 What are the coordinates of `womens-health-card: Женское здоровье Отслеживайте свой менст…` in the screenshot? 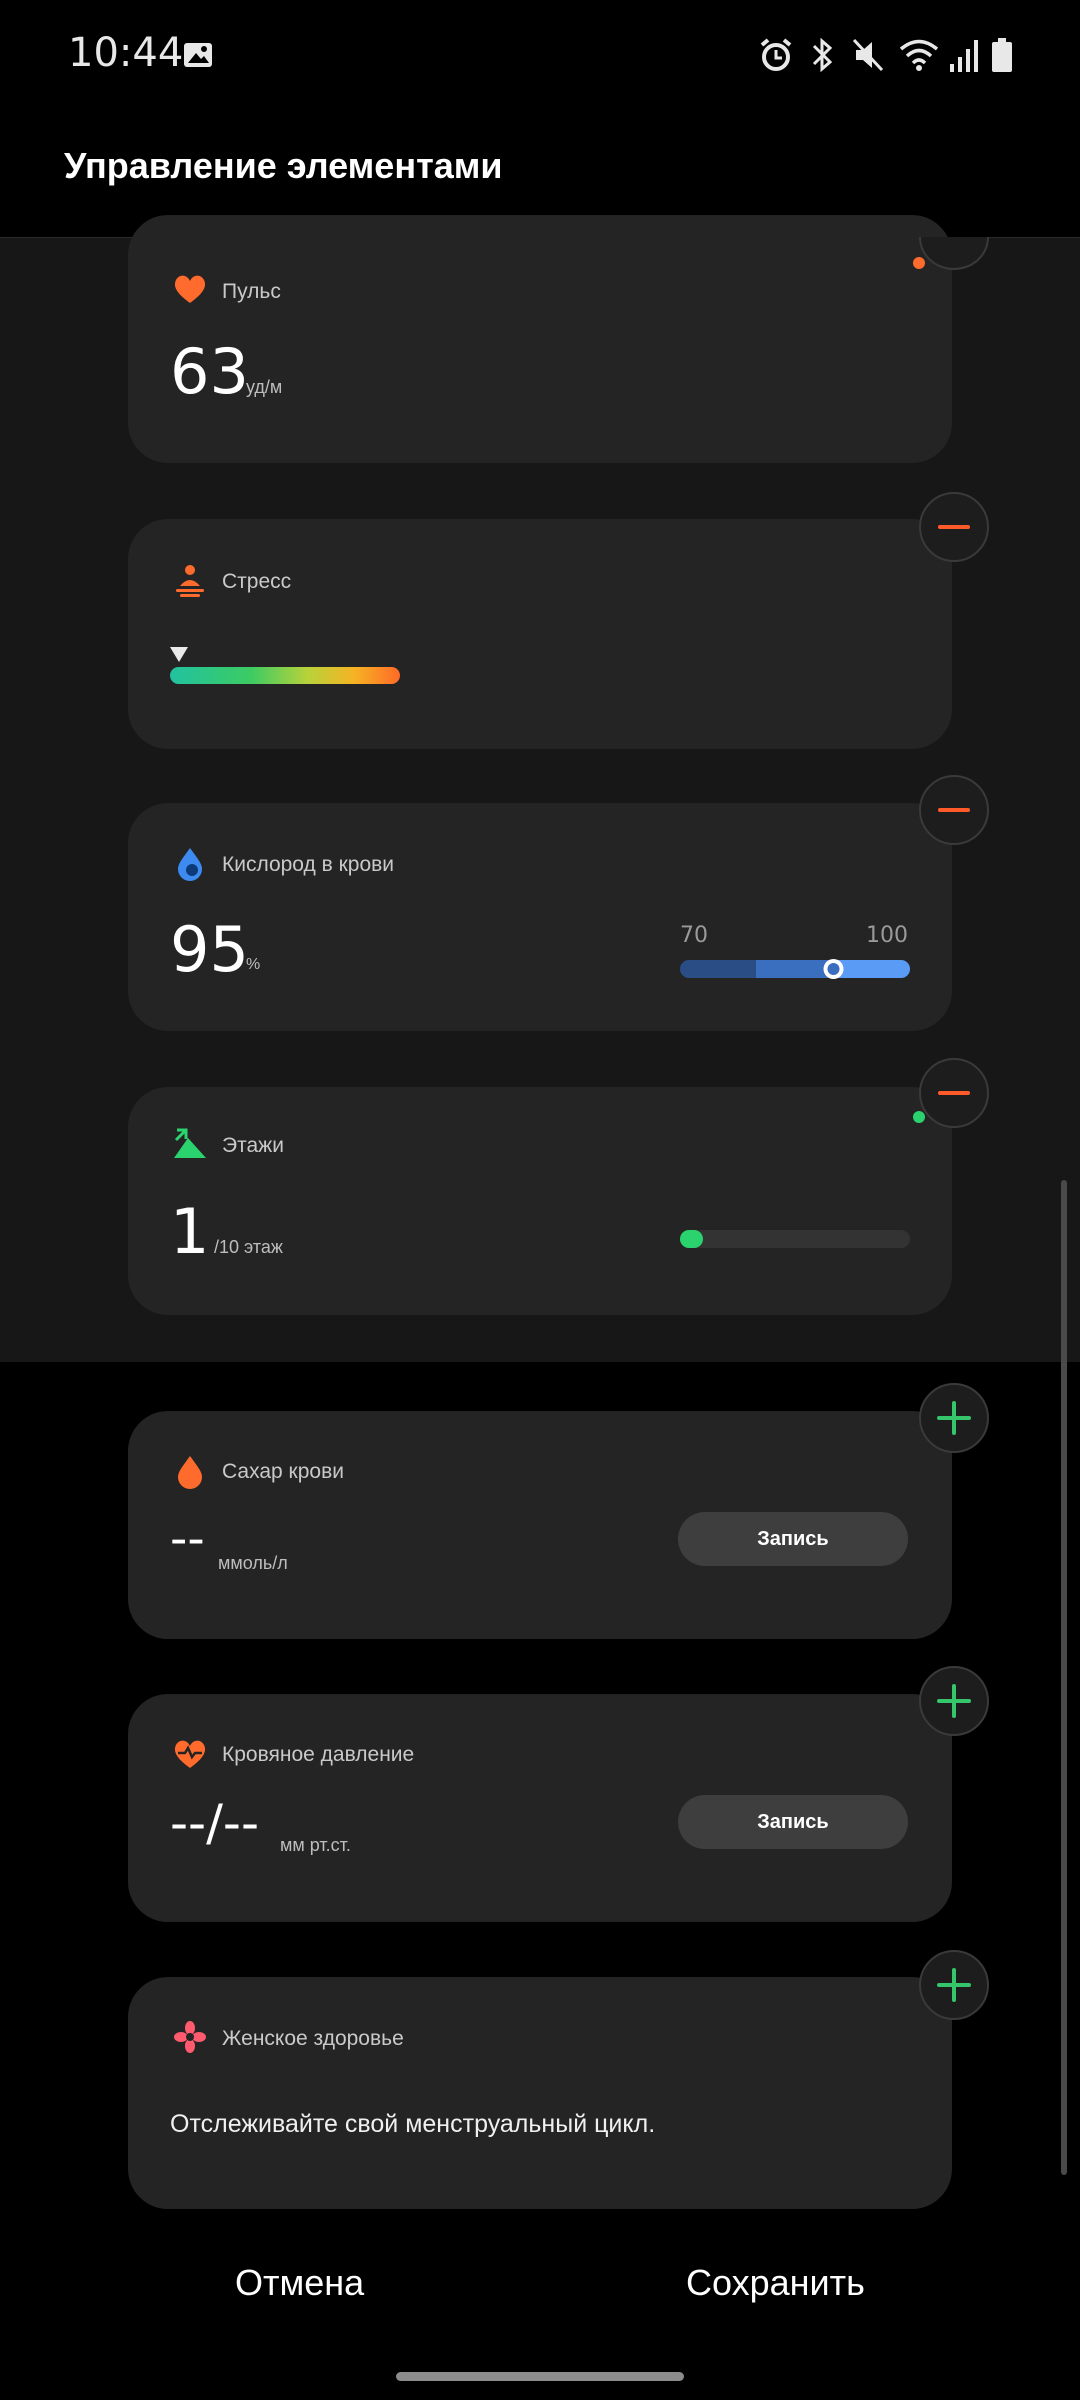 It's located at (540, 2093).